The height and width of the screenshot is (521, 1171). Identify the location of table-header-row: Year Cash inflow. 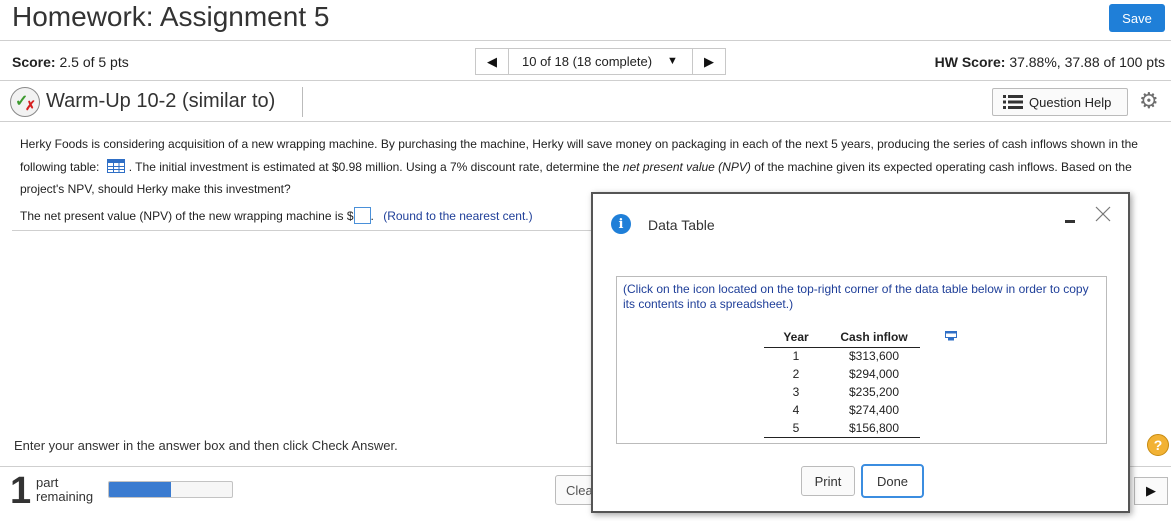
(842, 338).